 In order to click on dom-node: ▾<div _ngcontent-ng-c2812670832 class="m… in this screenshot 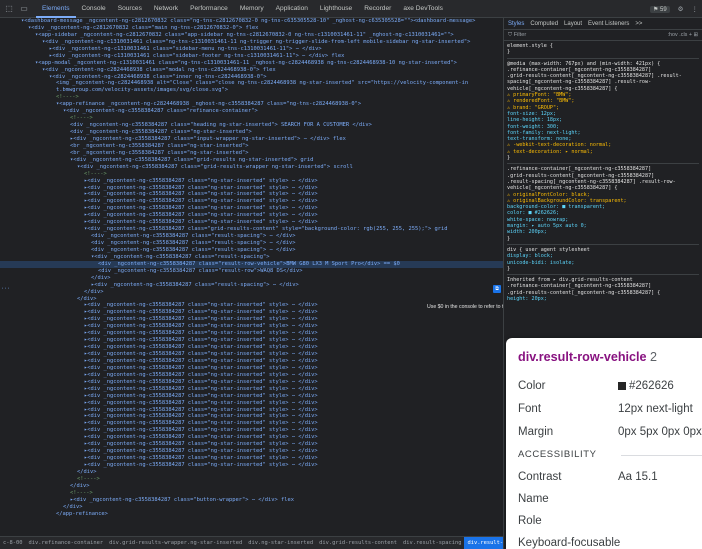, I will do `click(251, 28)`.